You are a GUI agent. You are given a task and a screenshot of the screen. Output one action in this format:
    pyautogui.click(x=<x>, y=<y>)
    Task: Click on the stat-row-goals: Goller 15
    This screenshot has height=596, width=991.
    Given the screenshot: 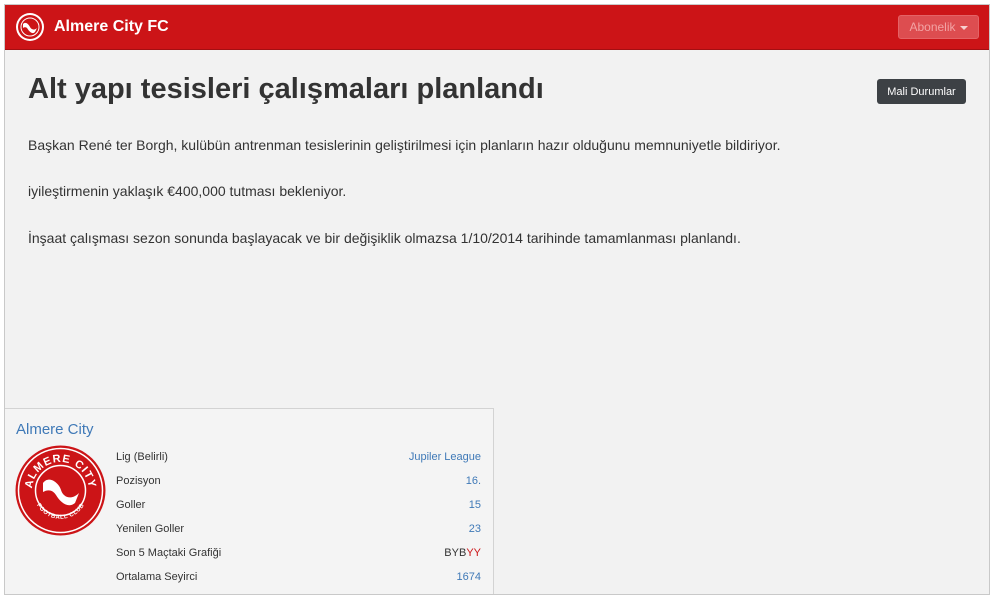 What is the action you would take?
    pyautogui.click(x=298, y=506)
    